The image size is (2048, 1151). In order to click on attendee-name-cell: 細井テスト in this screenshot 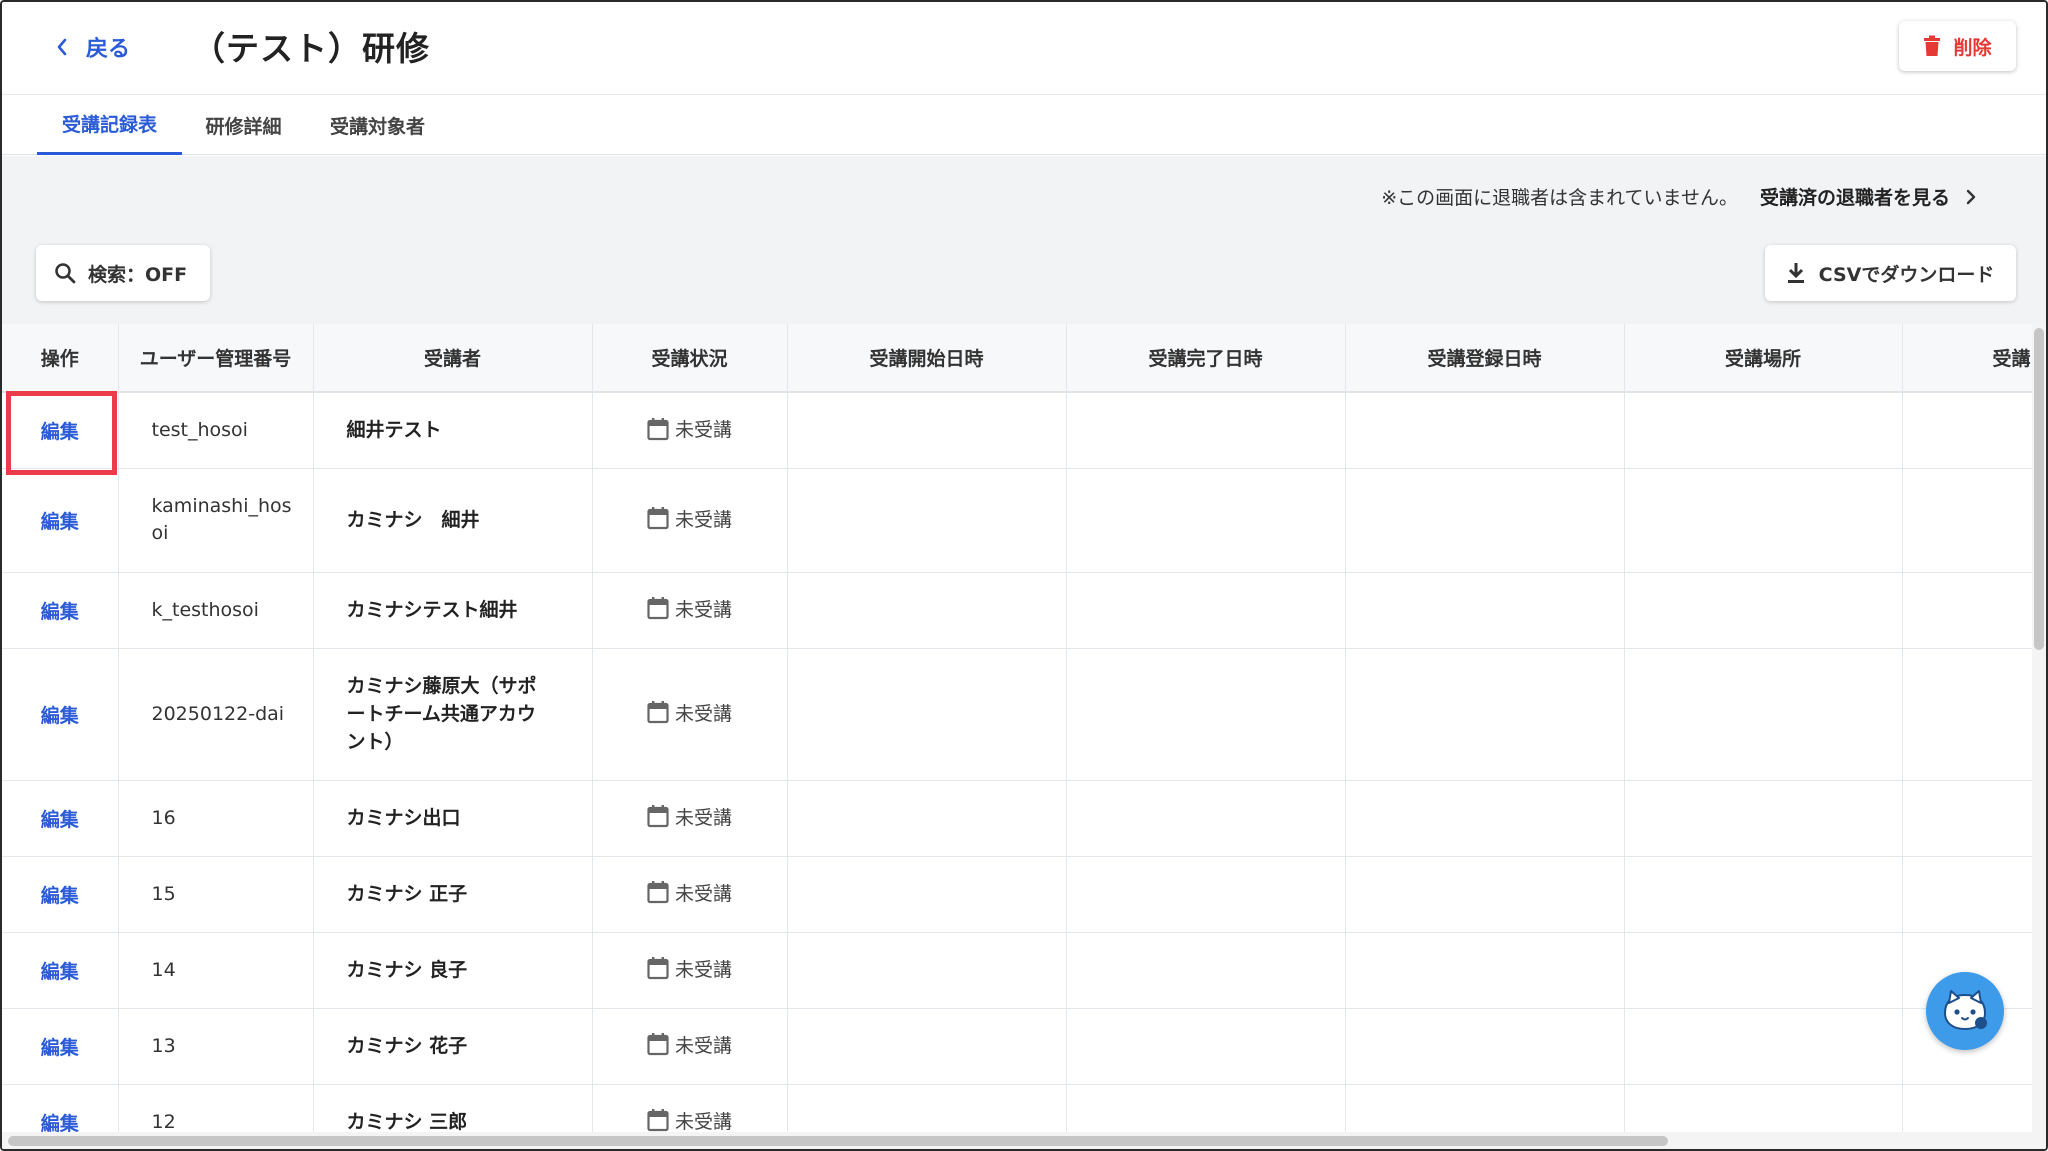, I will do `click(453, 430)`.